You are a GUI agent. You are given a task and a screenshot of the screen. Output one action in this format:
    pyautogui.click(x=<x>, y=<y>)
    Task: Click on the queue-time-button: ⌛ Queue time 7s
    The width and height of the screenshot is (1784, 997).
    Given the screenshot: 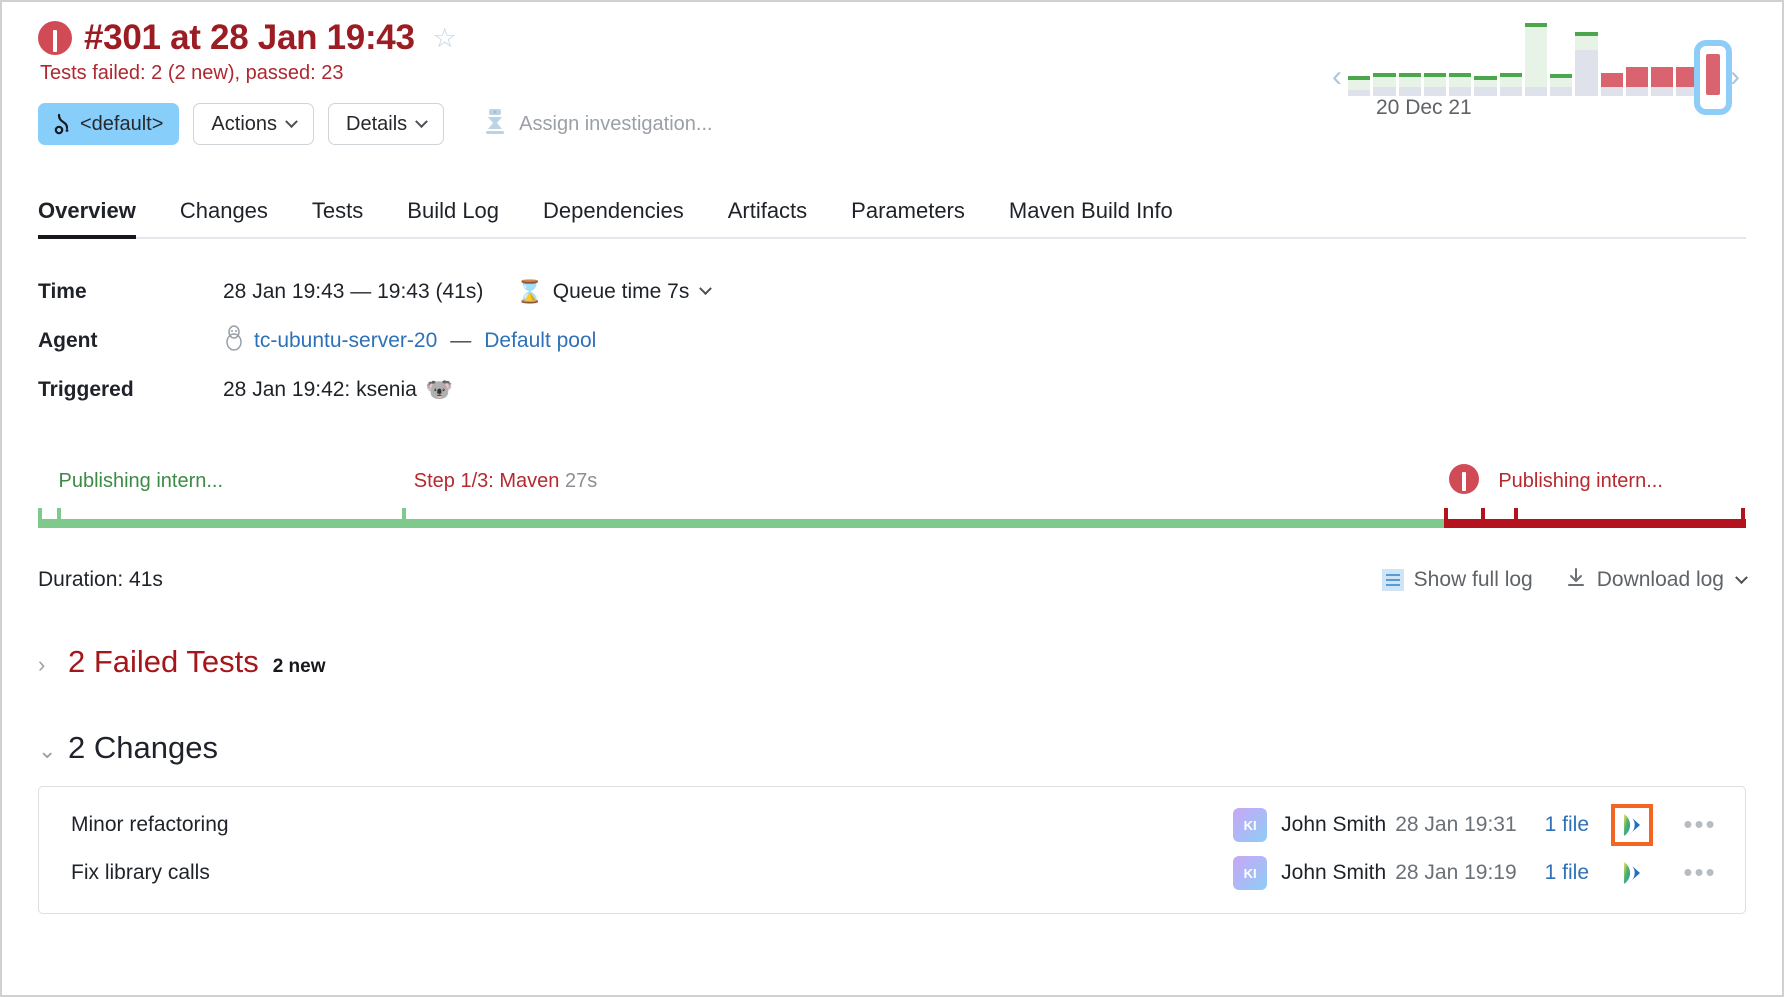 What is the action you would take?
    pyautogui.click(x=614, y=292)
    